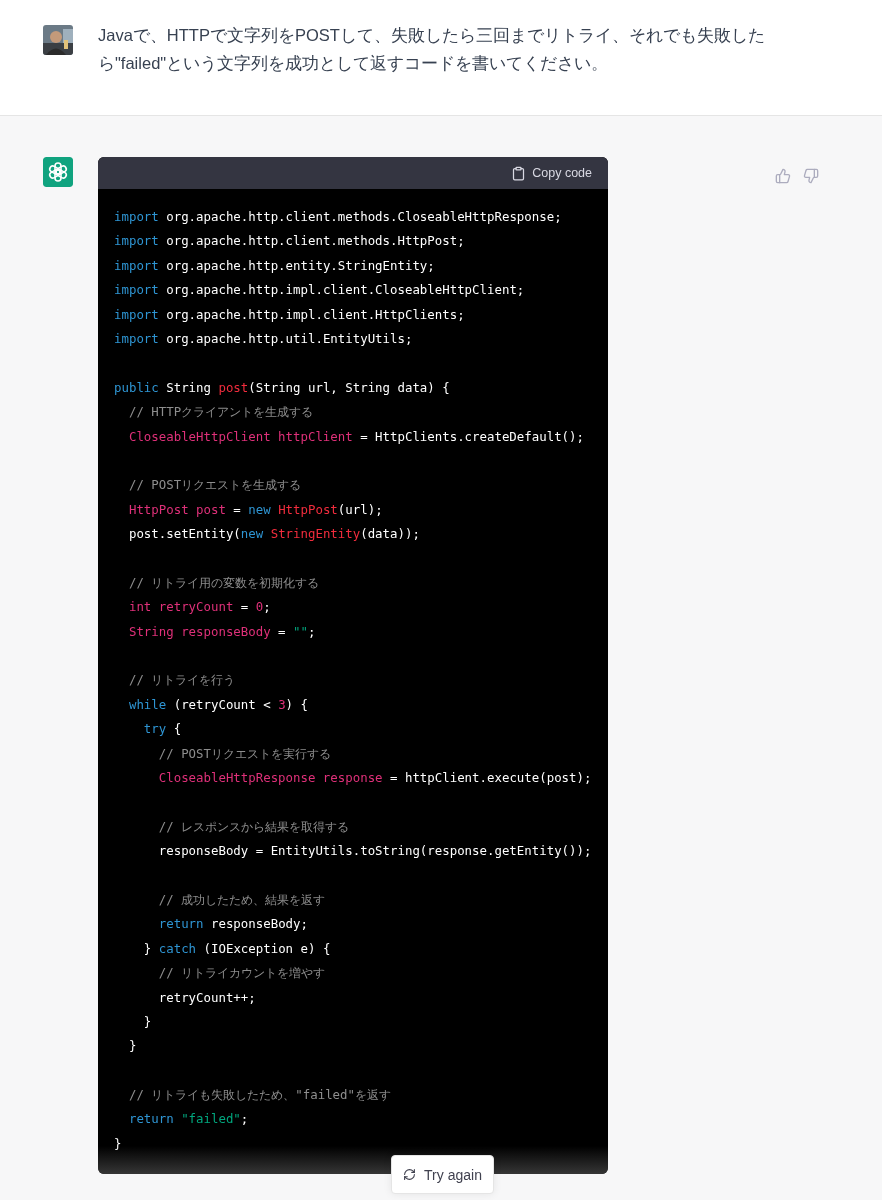  I want to click on code-line: // リトライカウントを増やす, so click(241, 973).